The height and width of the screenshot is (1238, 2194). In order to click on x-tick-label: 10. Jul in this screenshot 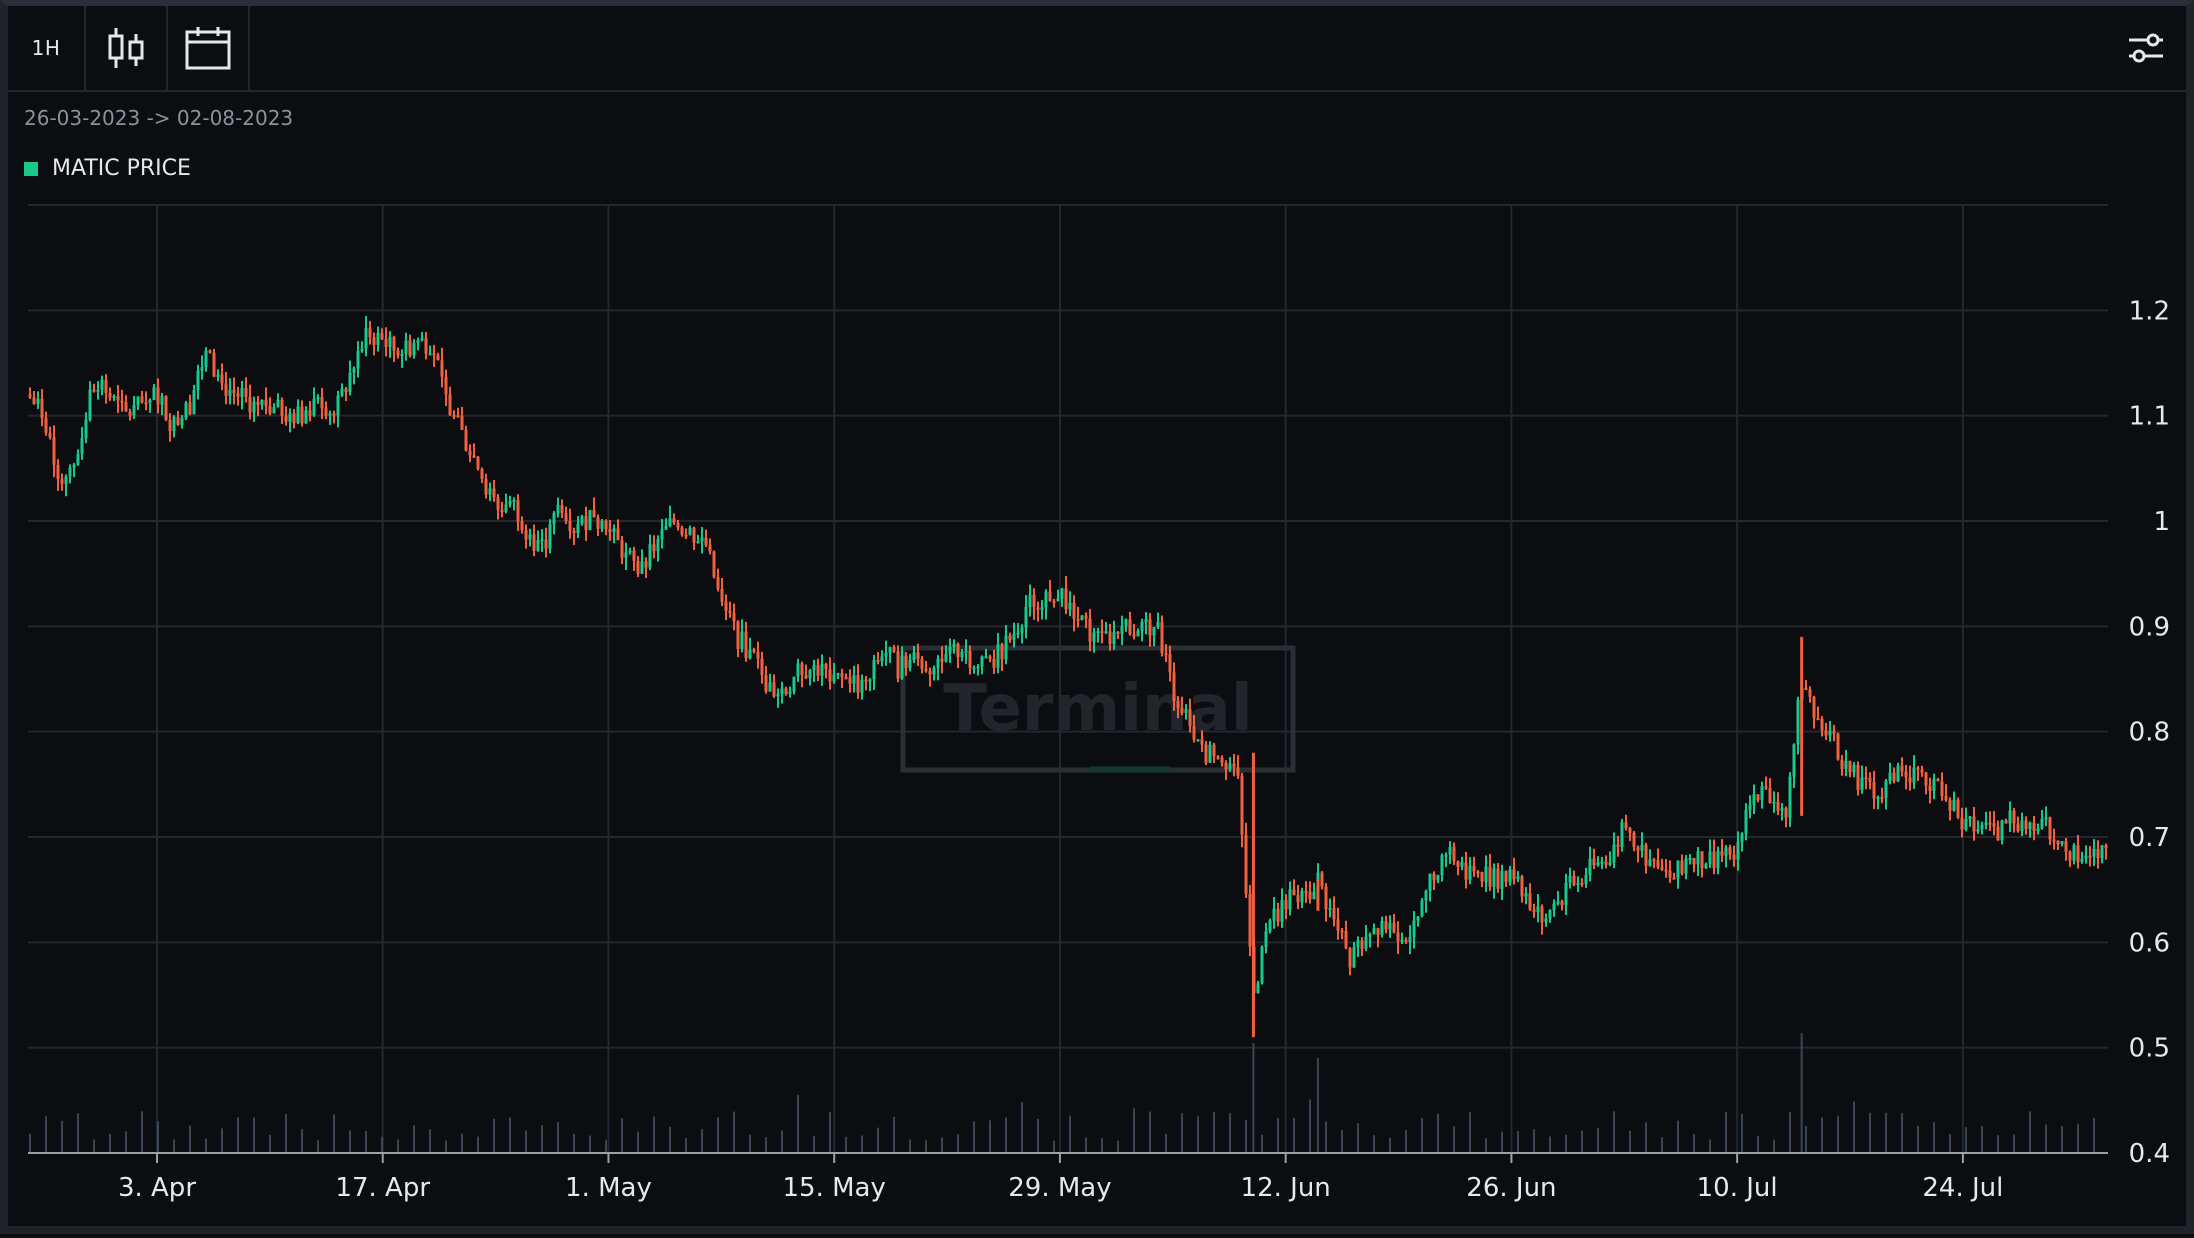, I will do `click(1737, 1188)`.